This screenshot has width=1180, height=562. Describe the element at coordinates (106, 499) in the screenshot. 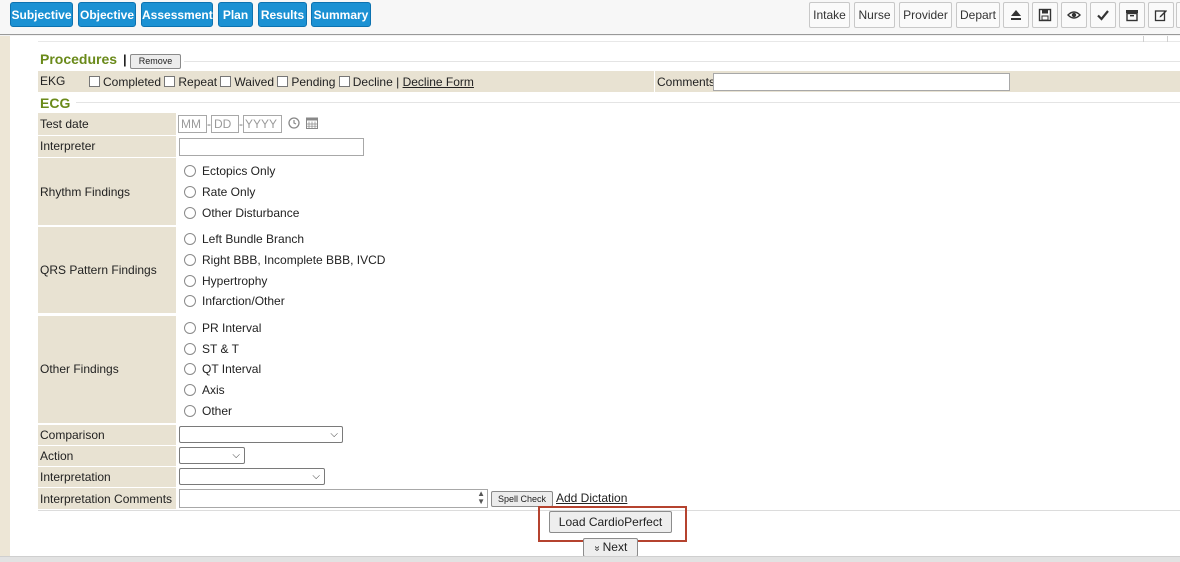

I see `interp-comments-label: Interpretation Comments` at that location.